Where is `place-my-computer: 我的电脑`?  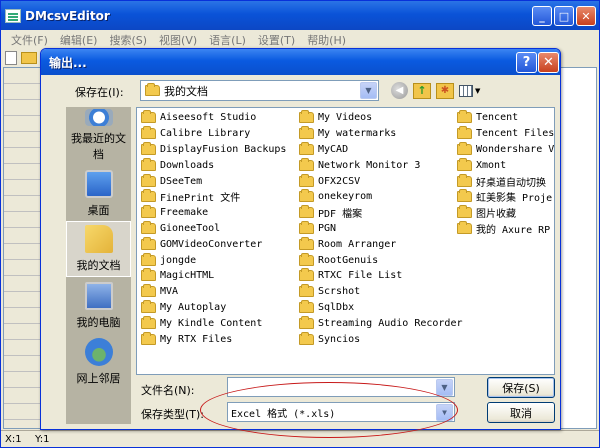
place-my-computer: 我的电脑 is located at coordinates (98, 305).